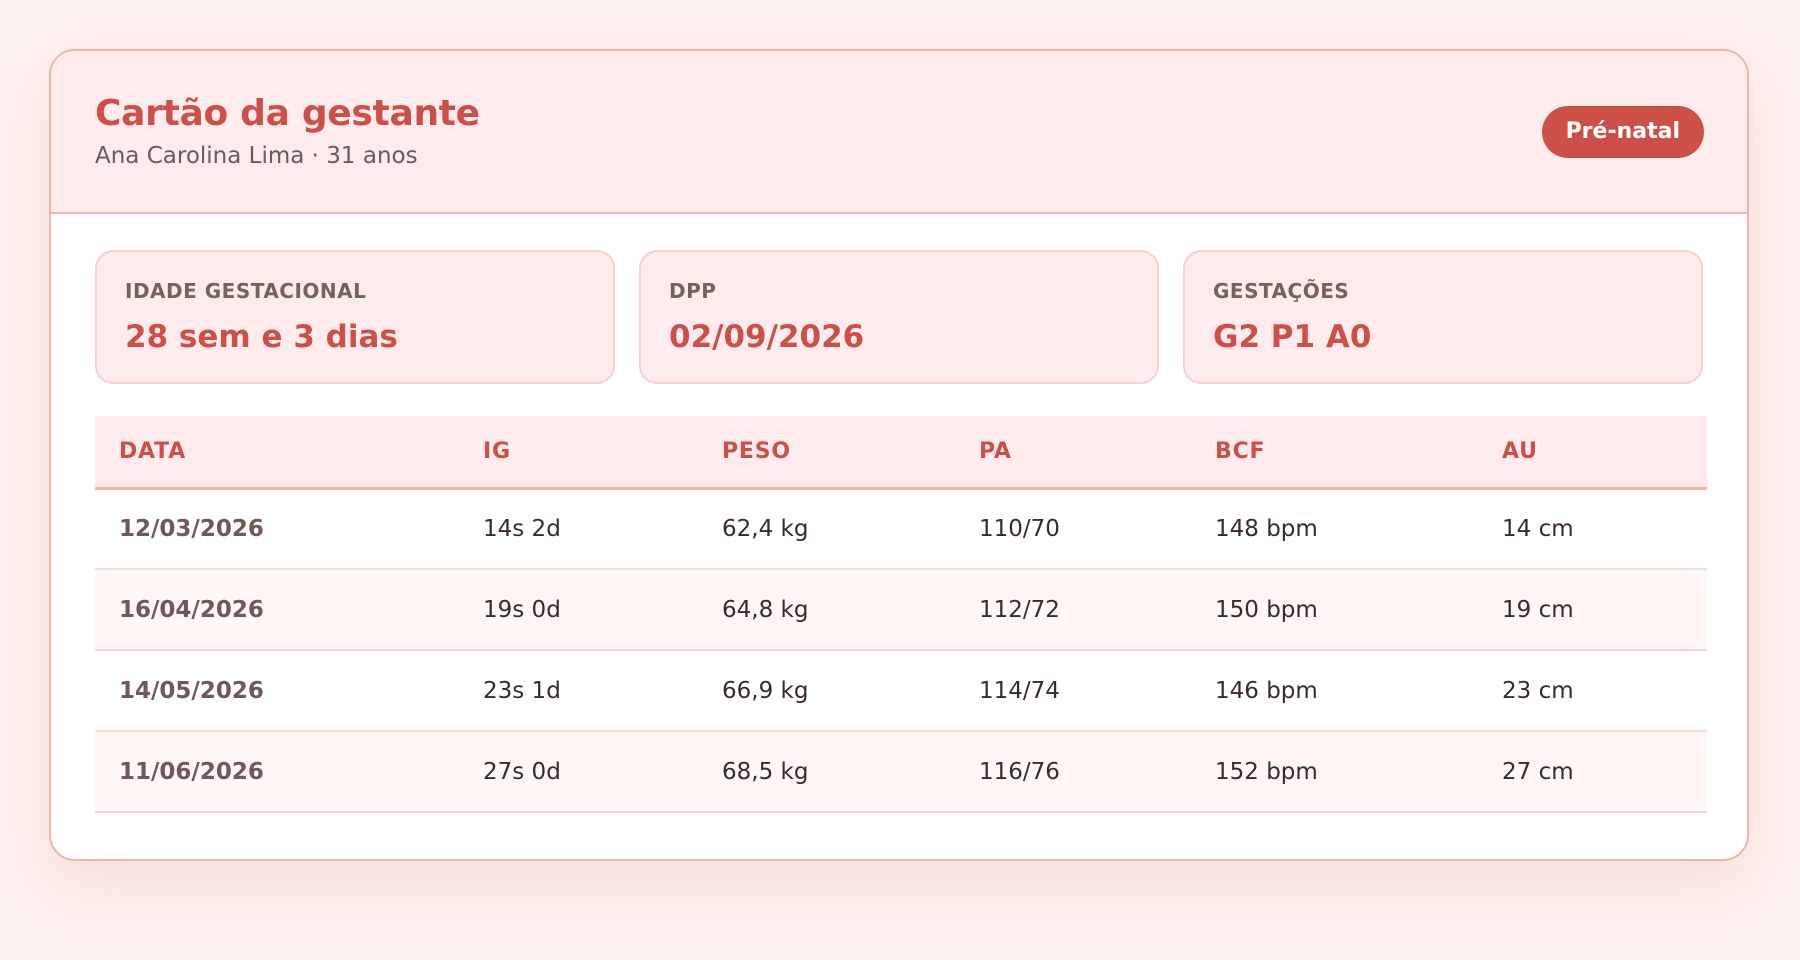 The width and height of the screenshot is (1800, 960). Describe the element at coordinates (1334, 691) in the screenshot. I see `cell-bcf: 146 bpm` at that location.